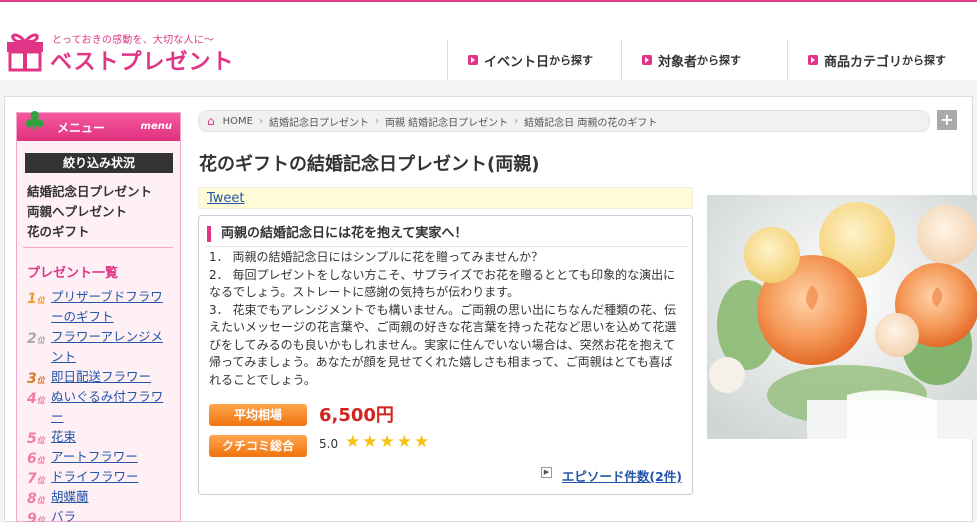  I want to click on breadcrumb-item: 結婚記念日プレゼント, so click(319, 121).